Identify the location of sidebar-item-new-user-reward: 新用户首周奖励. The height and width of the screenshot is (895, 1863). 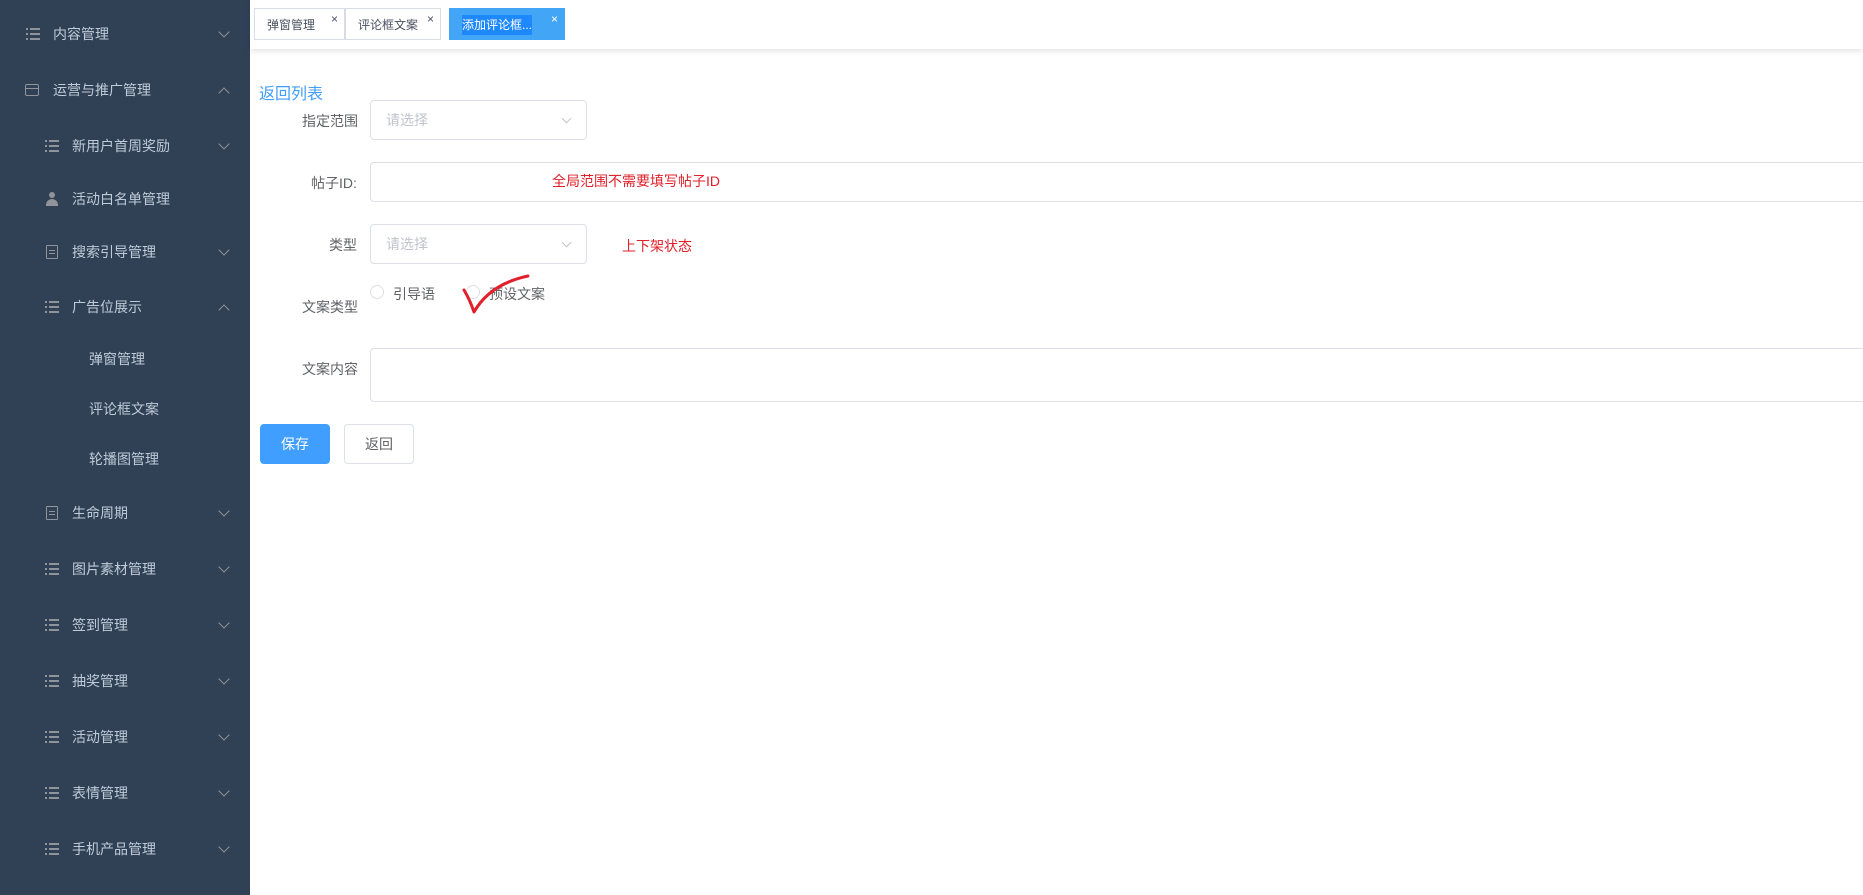
(125, 146).